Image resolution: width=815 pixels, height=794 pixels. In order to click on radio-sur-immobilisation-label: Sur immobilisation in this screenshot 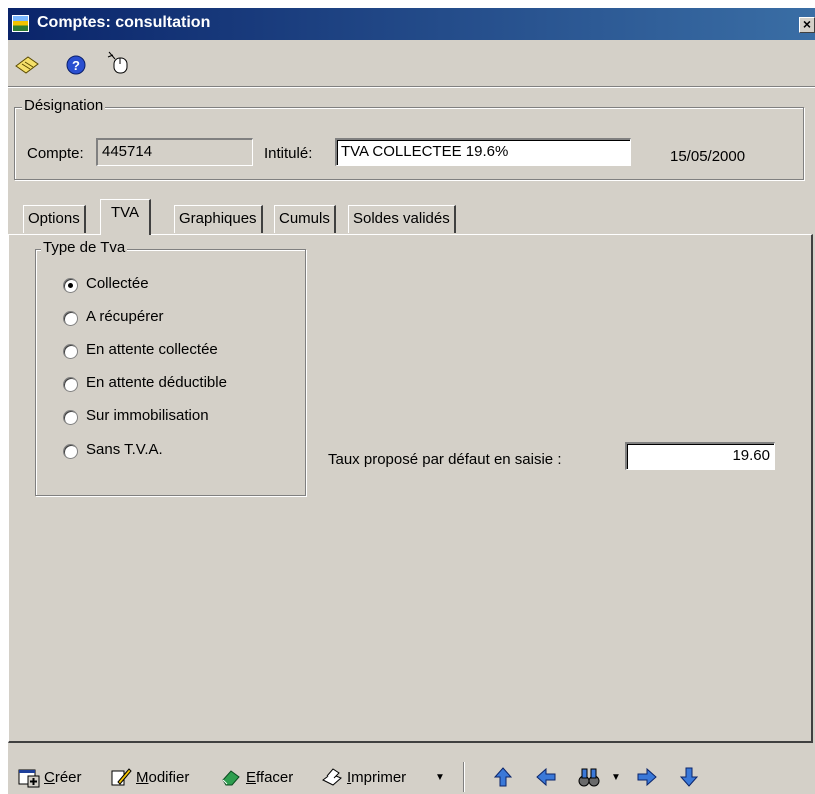, I will do `click(147, 415)`.